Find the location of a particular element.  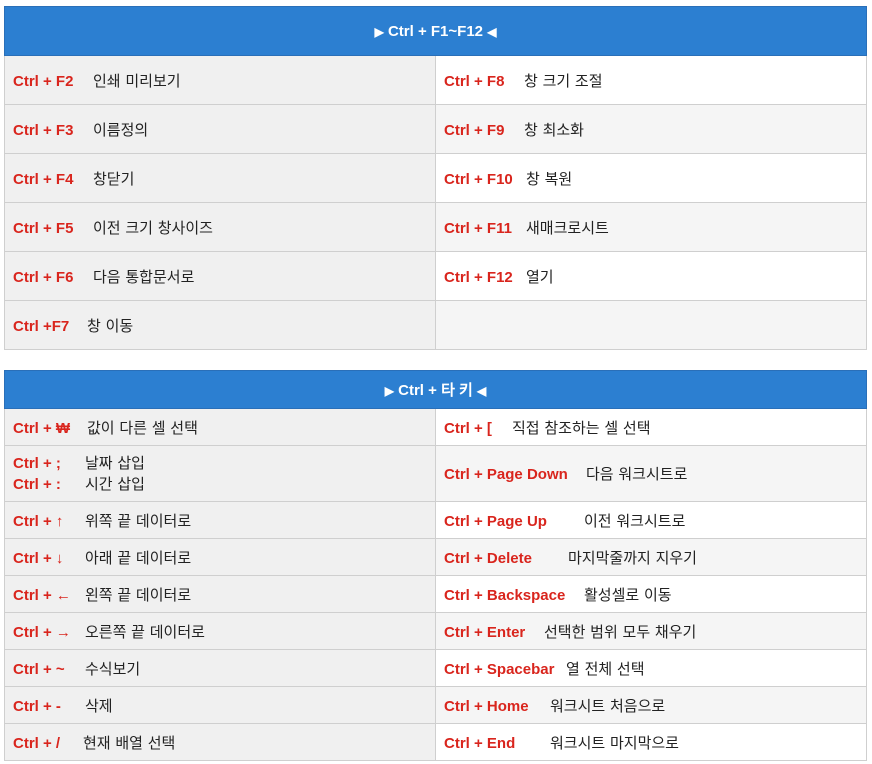

shortcut-key: Ctrl + F12 is located at coordinates (478, 277).